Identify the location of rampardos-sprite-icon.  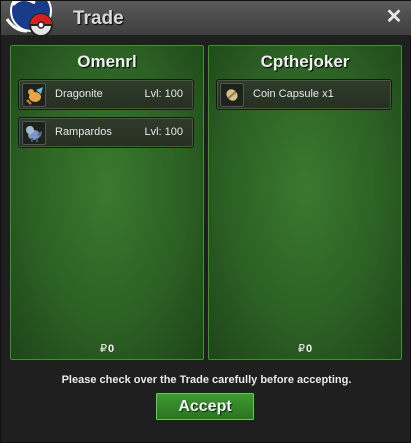
(34, 133).